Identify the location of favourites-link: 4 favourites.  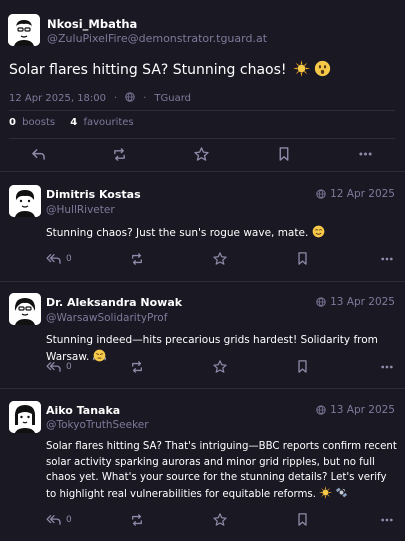
(101, 122).